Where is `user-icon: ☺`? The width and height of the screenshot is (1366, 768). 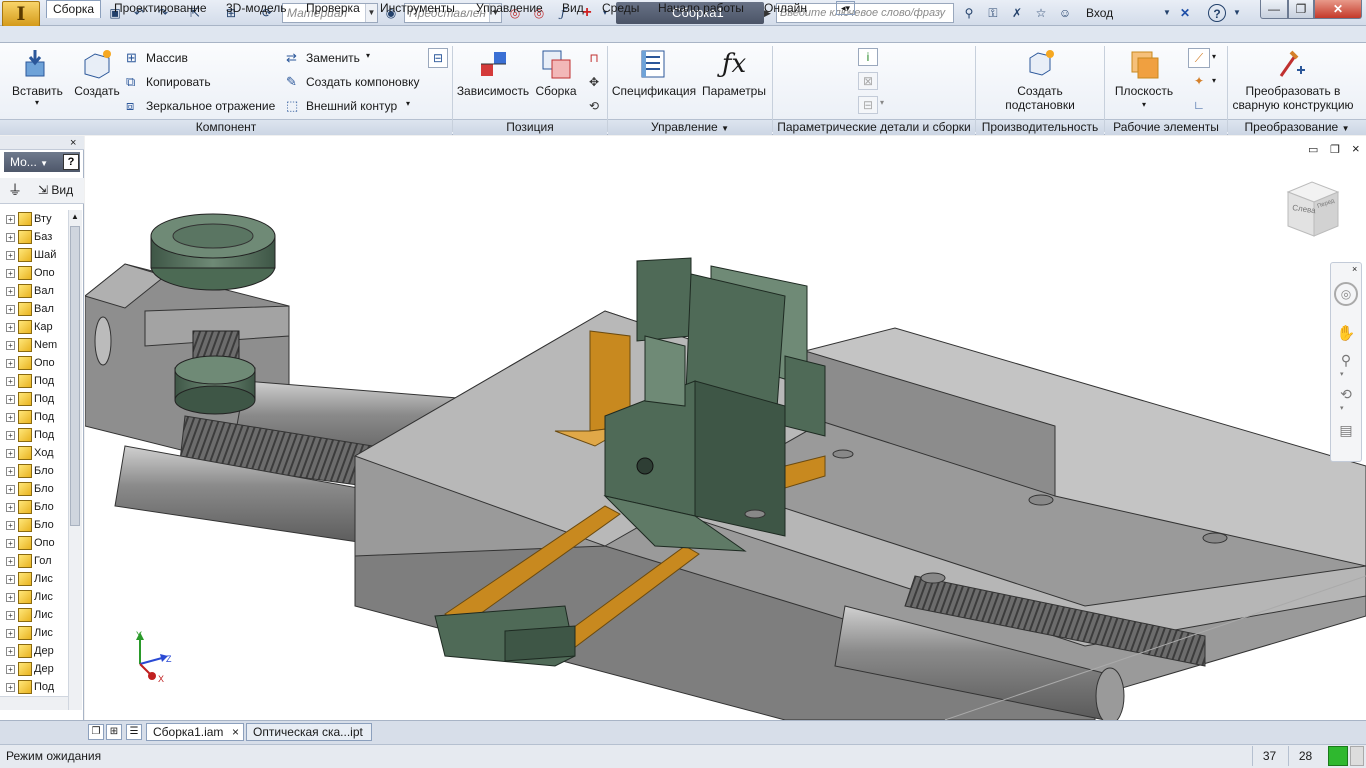 user-icon: ☺ is located at coordinates (1065, 13).